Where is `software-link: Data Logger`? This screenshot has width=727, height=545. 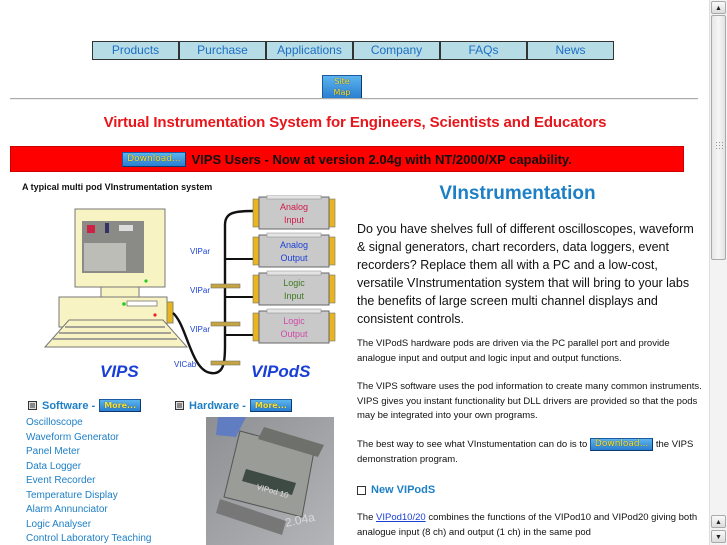 software-link: Data Logger is located at coordinates (88, 467).